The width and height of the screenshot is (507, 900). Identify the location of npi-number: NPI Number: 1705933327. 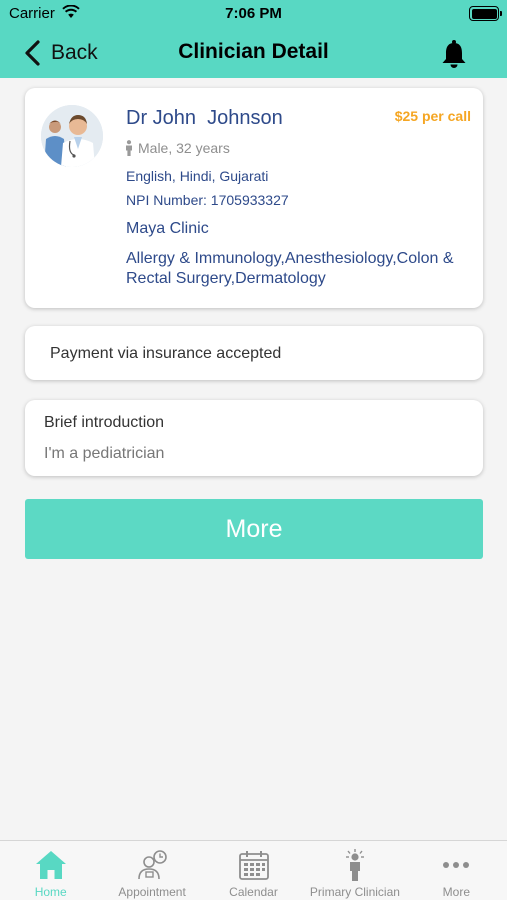
(207, 200).